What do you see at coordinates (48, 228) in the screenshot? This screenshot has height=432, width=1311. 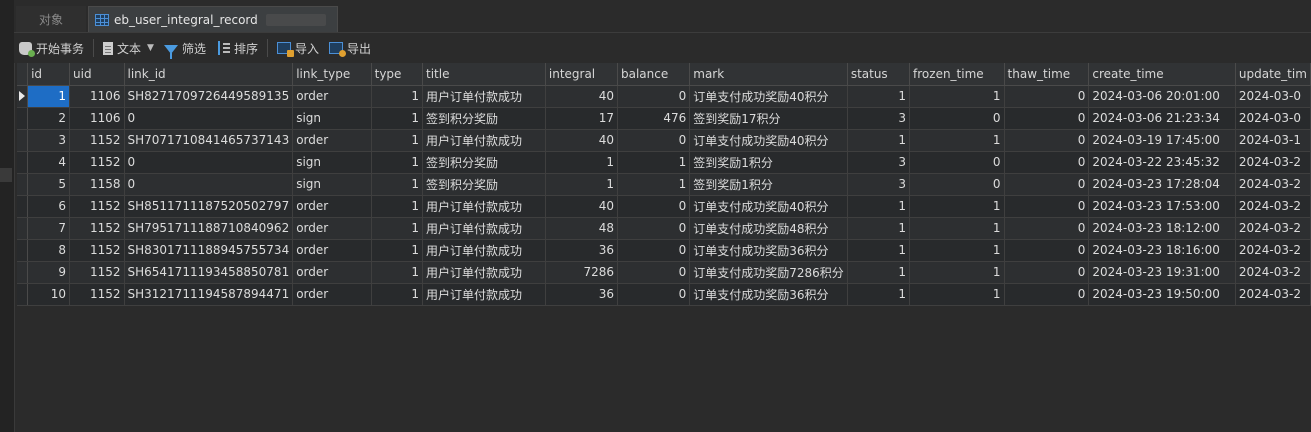 I see `table-cell: 7` at bounding box center [48, 228].